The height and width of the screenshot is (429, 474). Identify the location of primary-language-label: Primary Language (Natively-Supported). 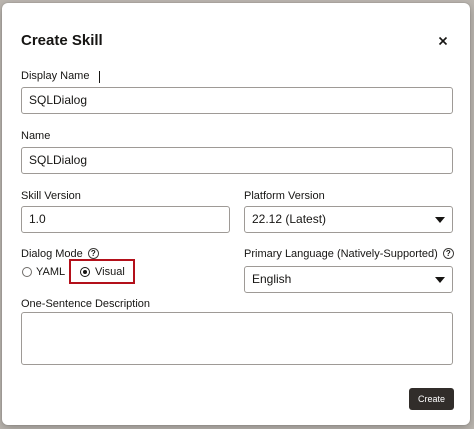
(341, 254).